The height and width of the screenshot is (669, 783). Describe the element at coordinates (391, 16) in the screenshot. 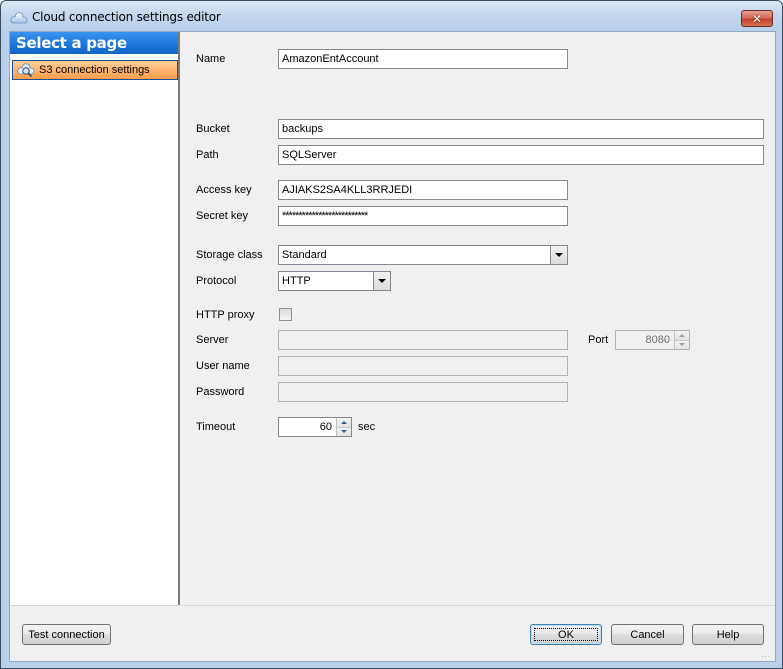

I see `title-bar: Cloud connection settings editor ✕` at that location.